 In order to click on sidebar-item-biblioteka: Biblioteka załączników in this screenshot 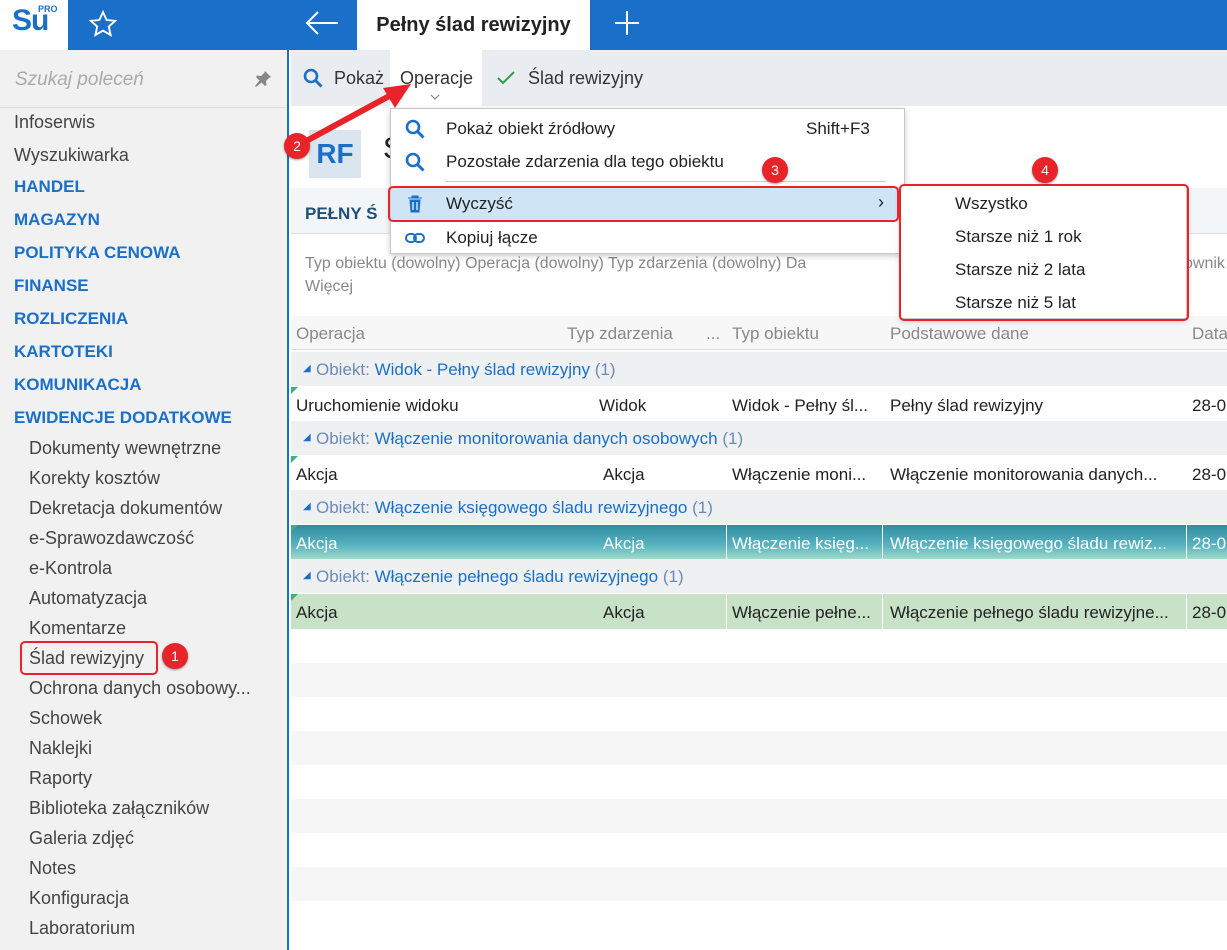, I will do `click(119, 808)`.